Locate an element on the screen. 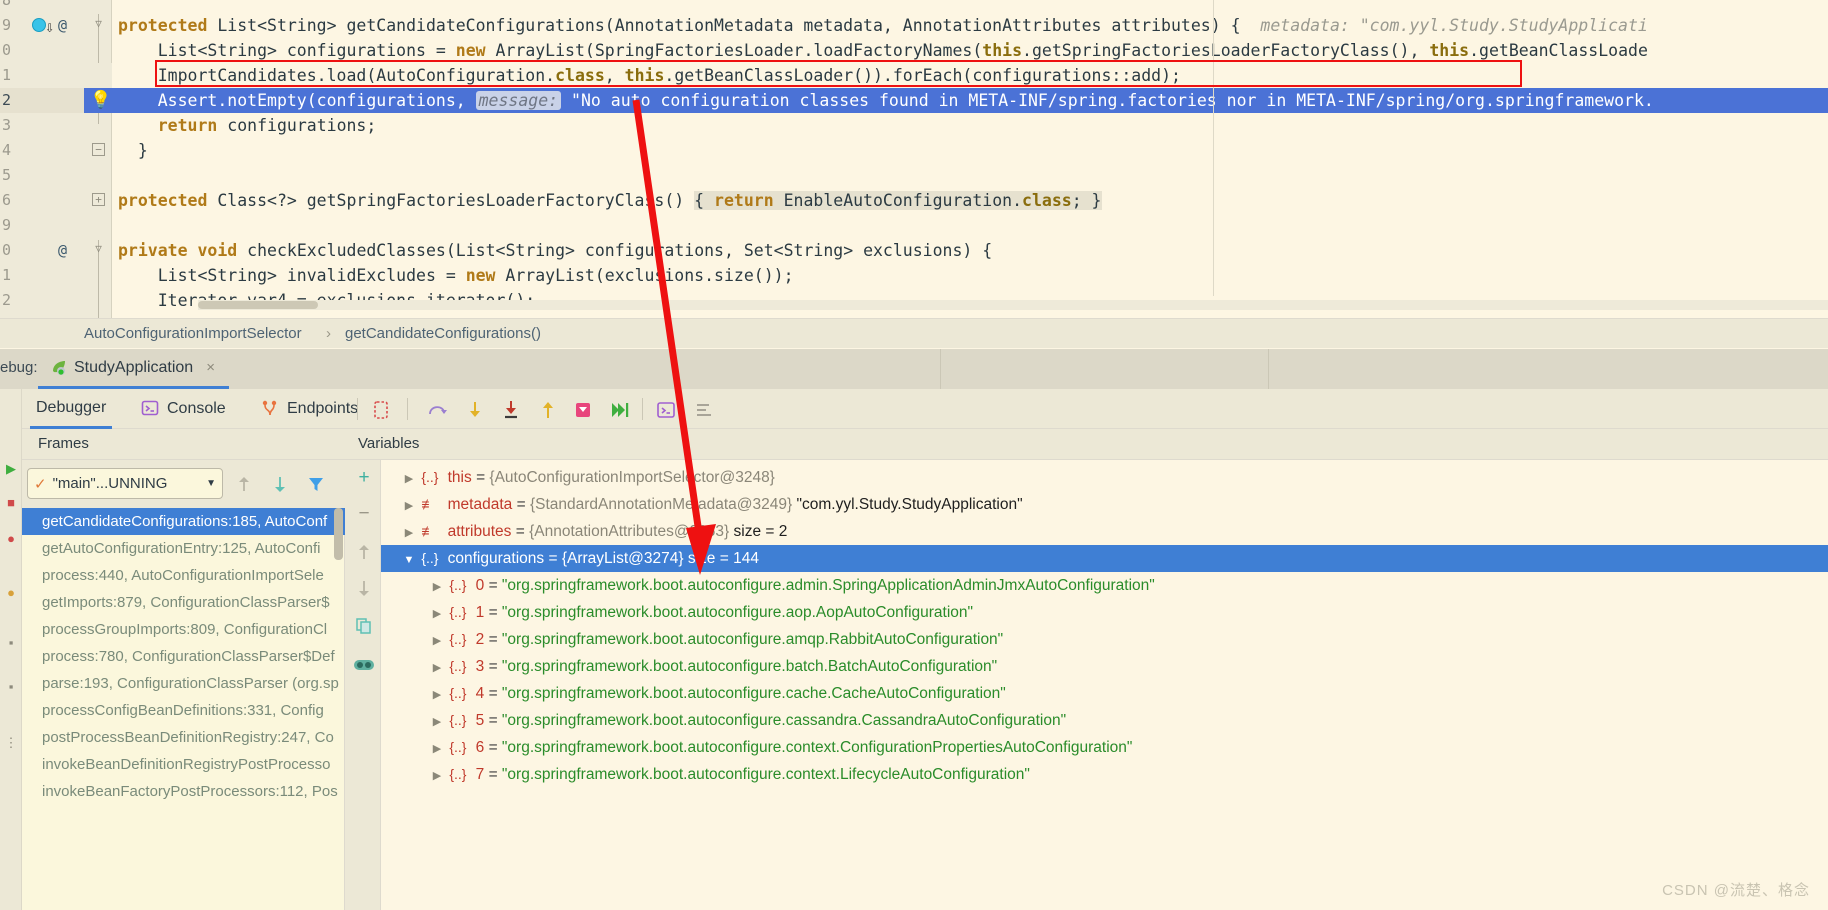  gutter-line: 6 + is located at coordinates (56, 200).